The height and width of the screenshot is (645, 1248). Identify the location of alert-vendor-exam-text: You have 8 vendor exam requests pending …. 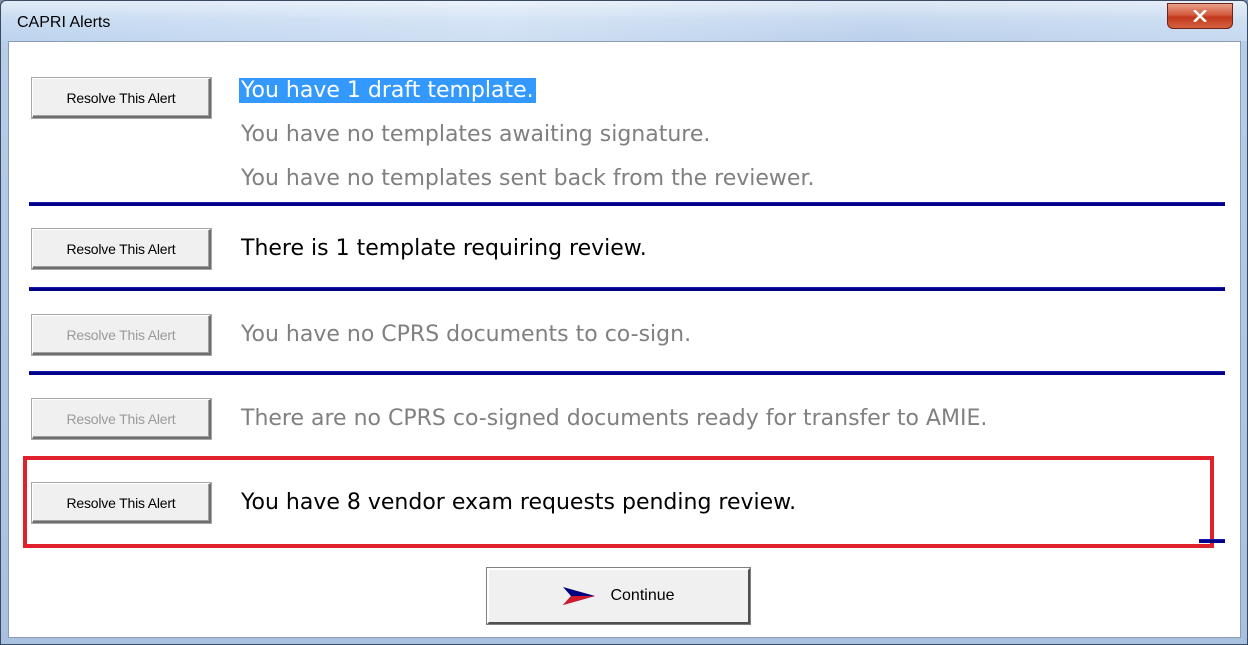
(519, 502).